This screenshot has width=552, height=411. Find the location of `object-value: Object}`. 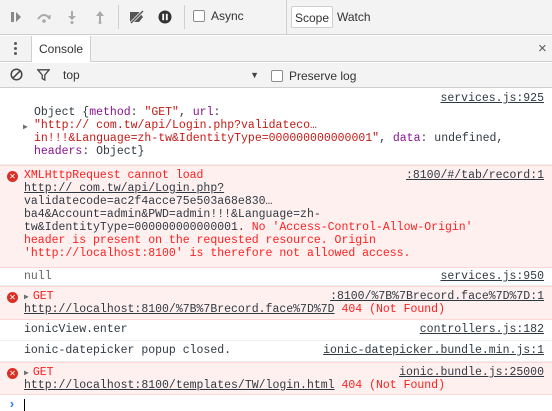

object-value: Object} is located at coordinates (120, 151).